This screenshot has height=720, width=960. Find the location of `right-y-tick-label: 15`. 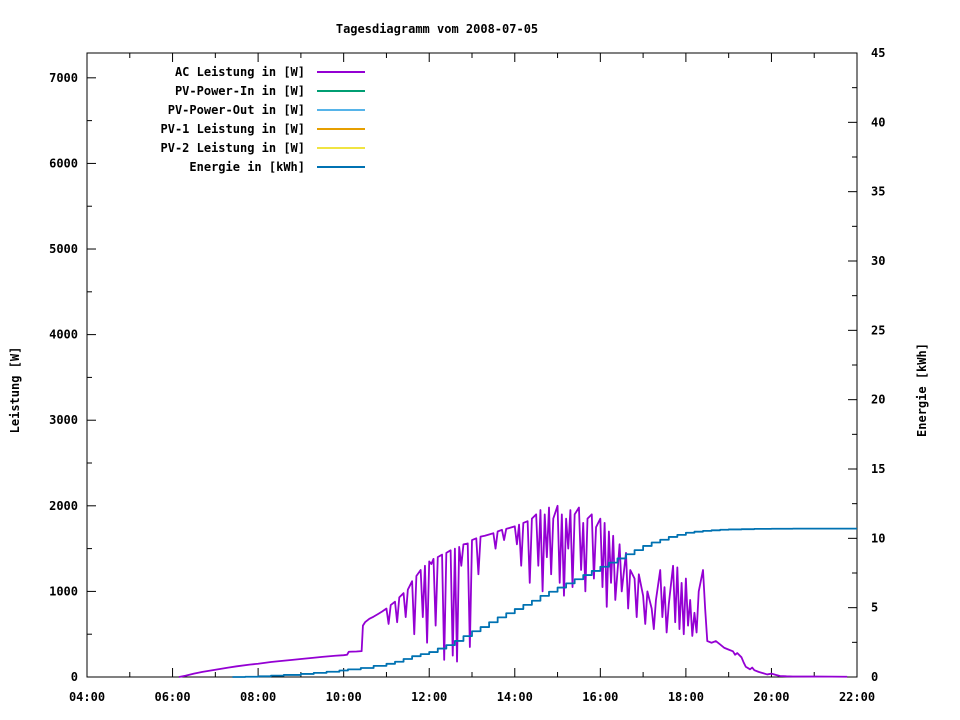

right-y-tick-label: 15 is located at coordinates (878, 469).